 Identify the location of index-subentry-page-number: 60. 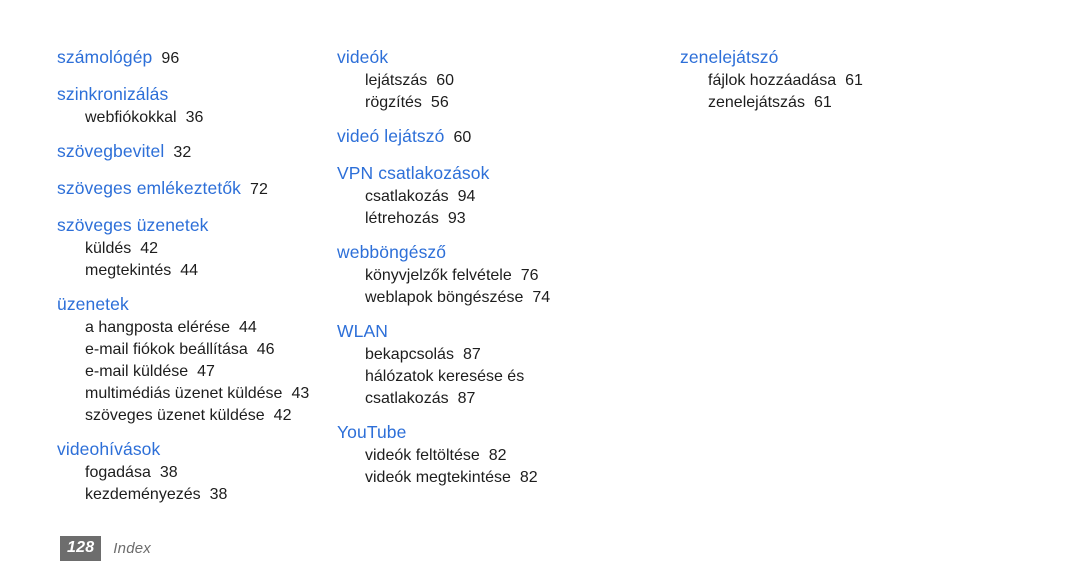
(445, 80).